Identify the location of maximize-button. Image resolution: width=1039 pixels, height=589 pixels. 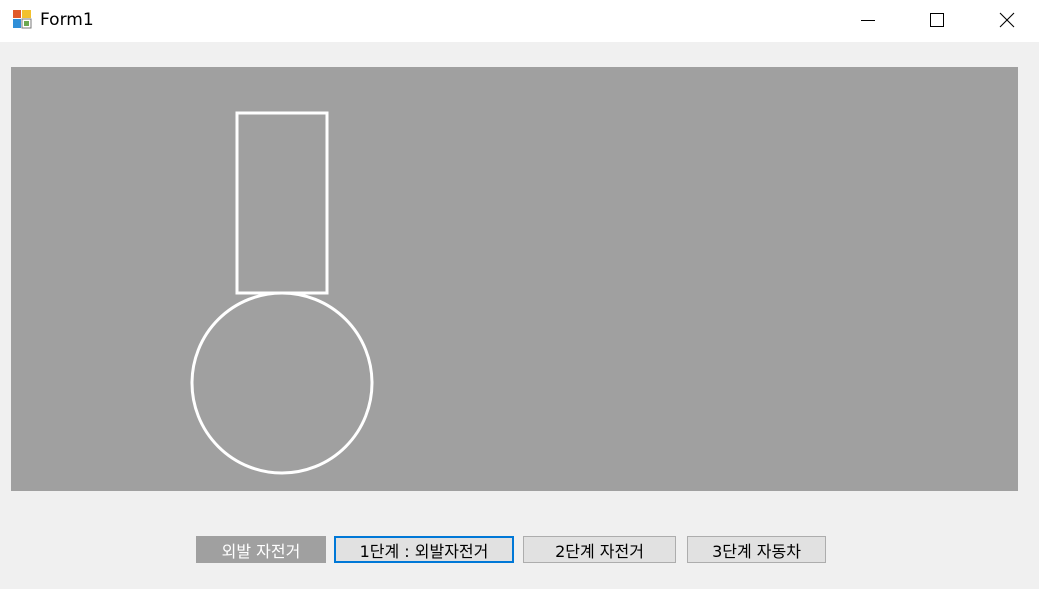
(937, 20).